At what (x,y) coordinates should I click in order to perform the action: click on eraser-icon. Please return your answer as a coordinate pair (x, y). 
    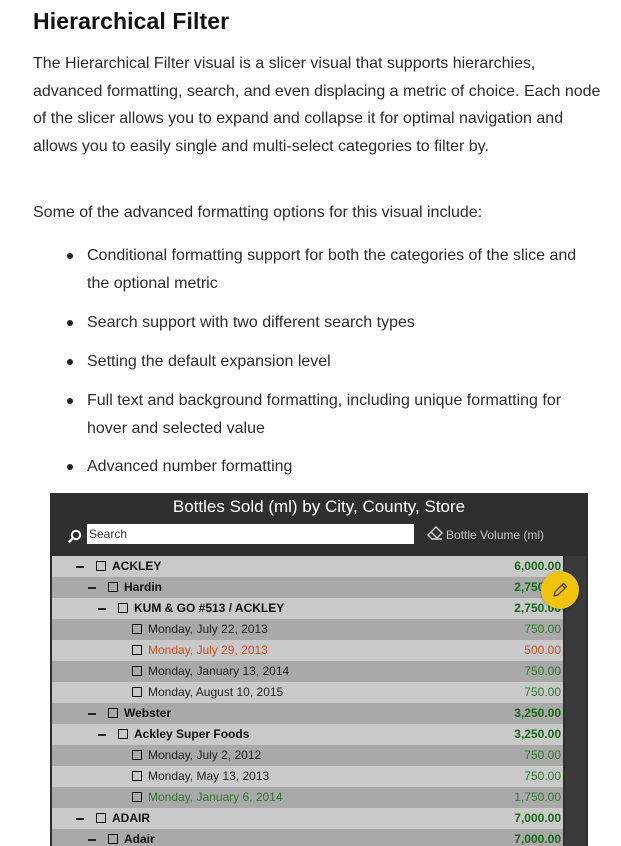
    Looking at the image, I should click on (435, 533).